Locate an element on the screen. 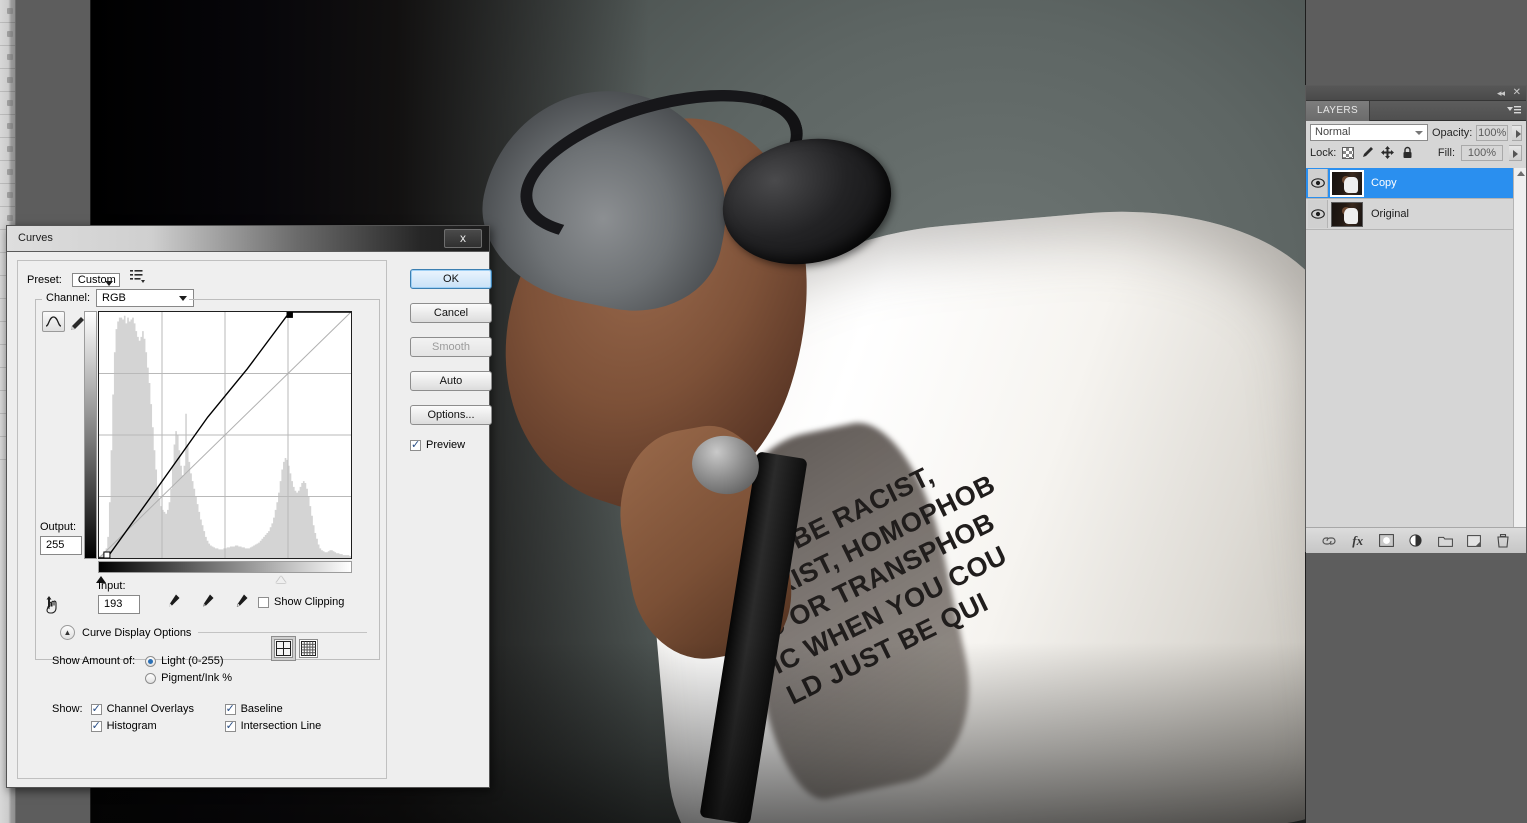  preview-row: Preview is located at coordinates (451, 445).